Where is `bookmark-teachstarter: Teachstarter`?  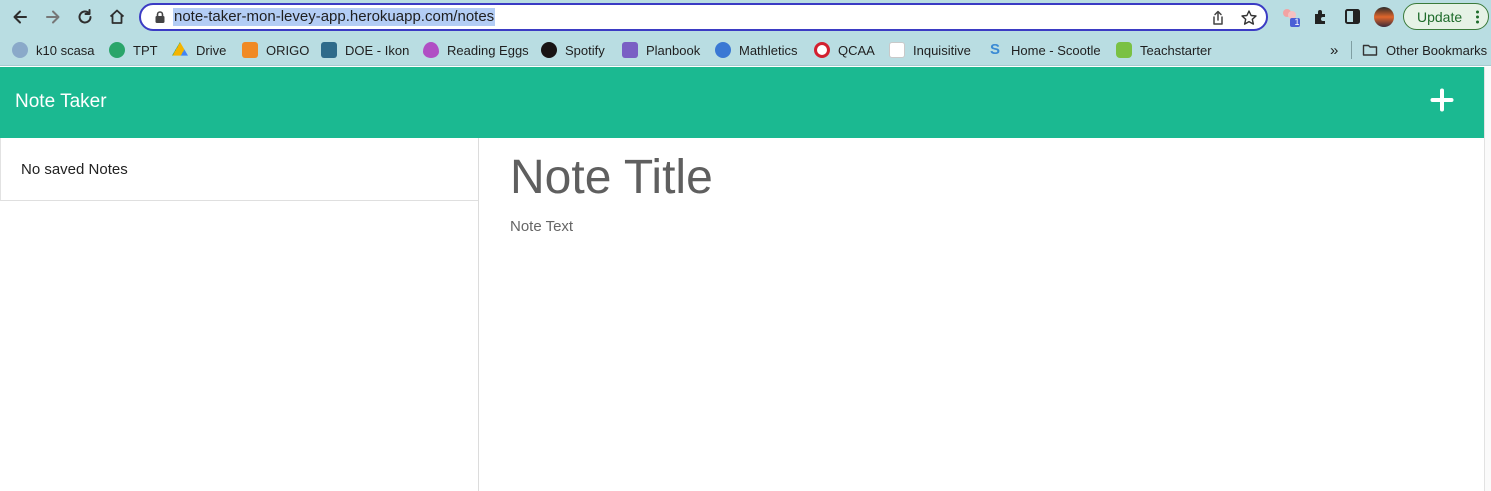
bookmark-teachstarter: Teachstarter is located at coordinates (1164, 50).